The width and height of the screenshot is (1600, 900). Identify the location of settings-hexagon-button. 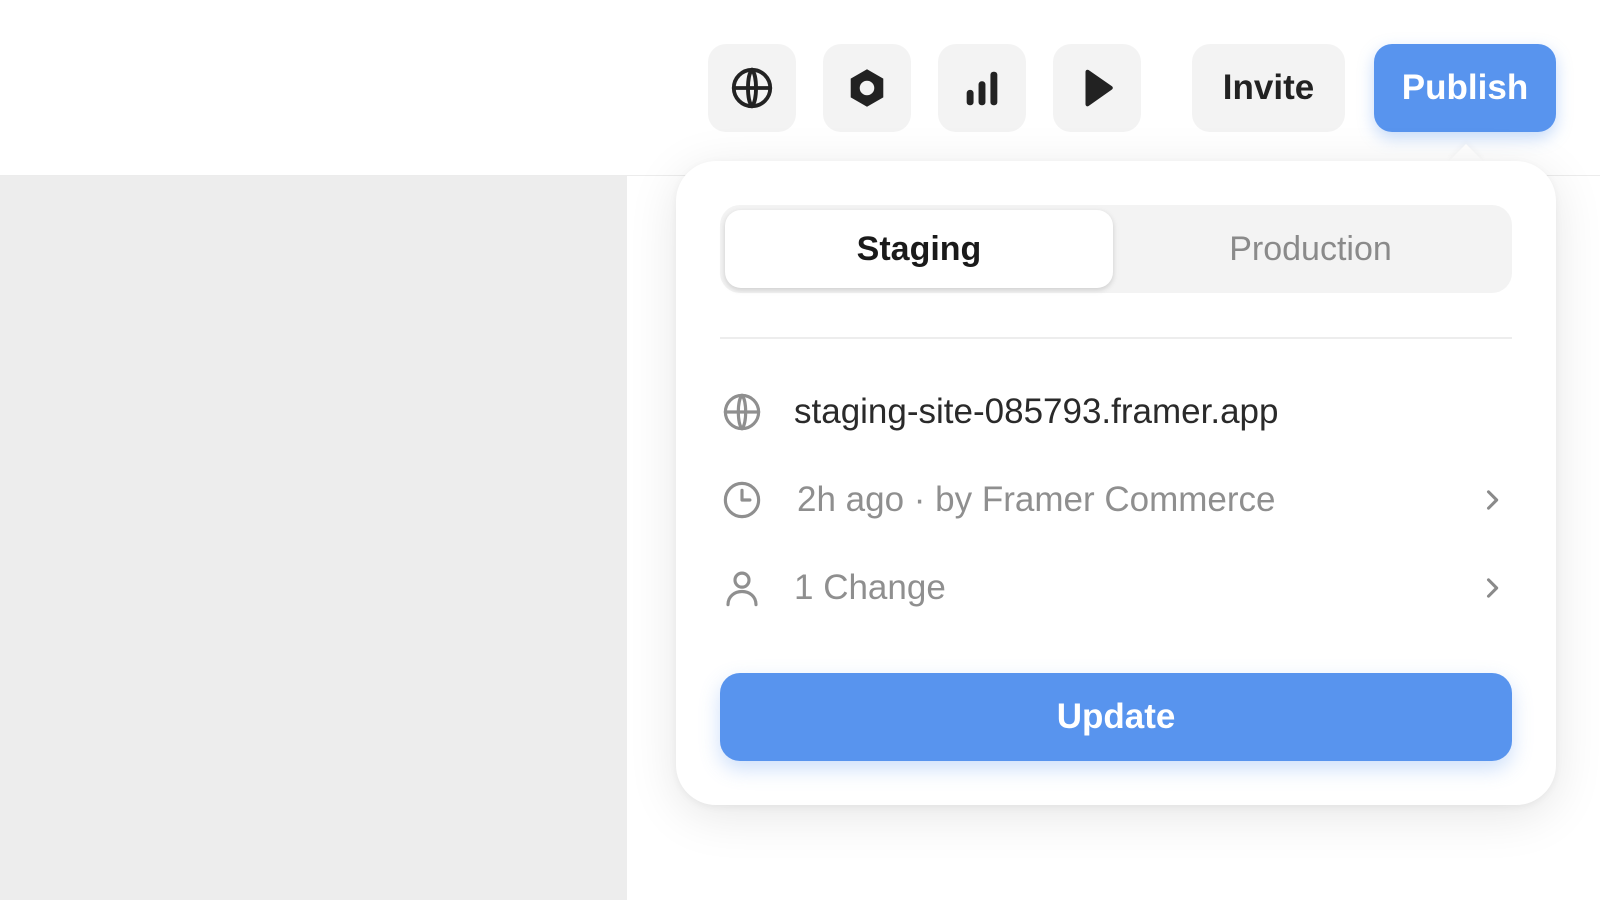
(867, 88).